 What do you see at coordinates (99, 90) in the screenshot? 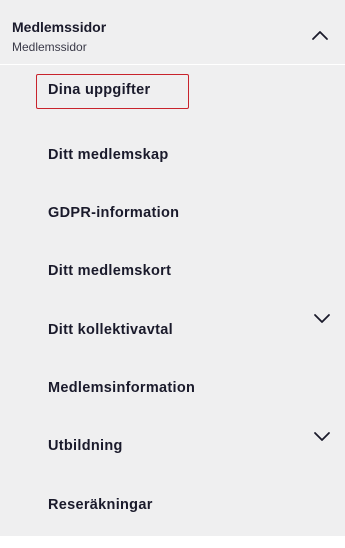
I see `menu-item-label: Dina uppgifter` at bounding box center [99, 90].